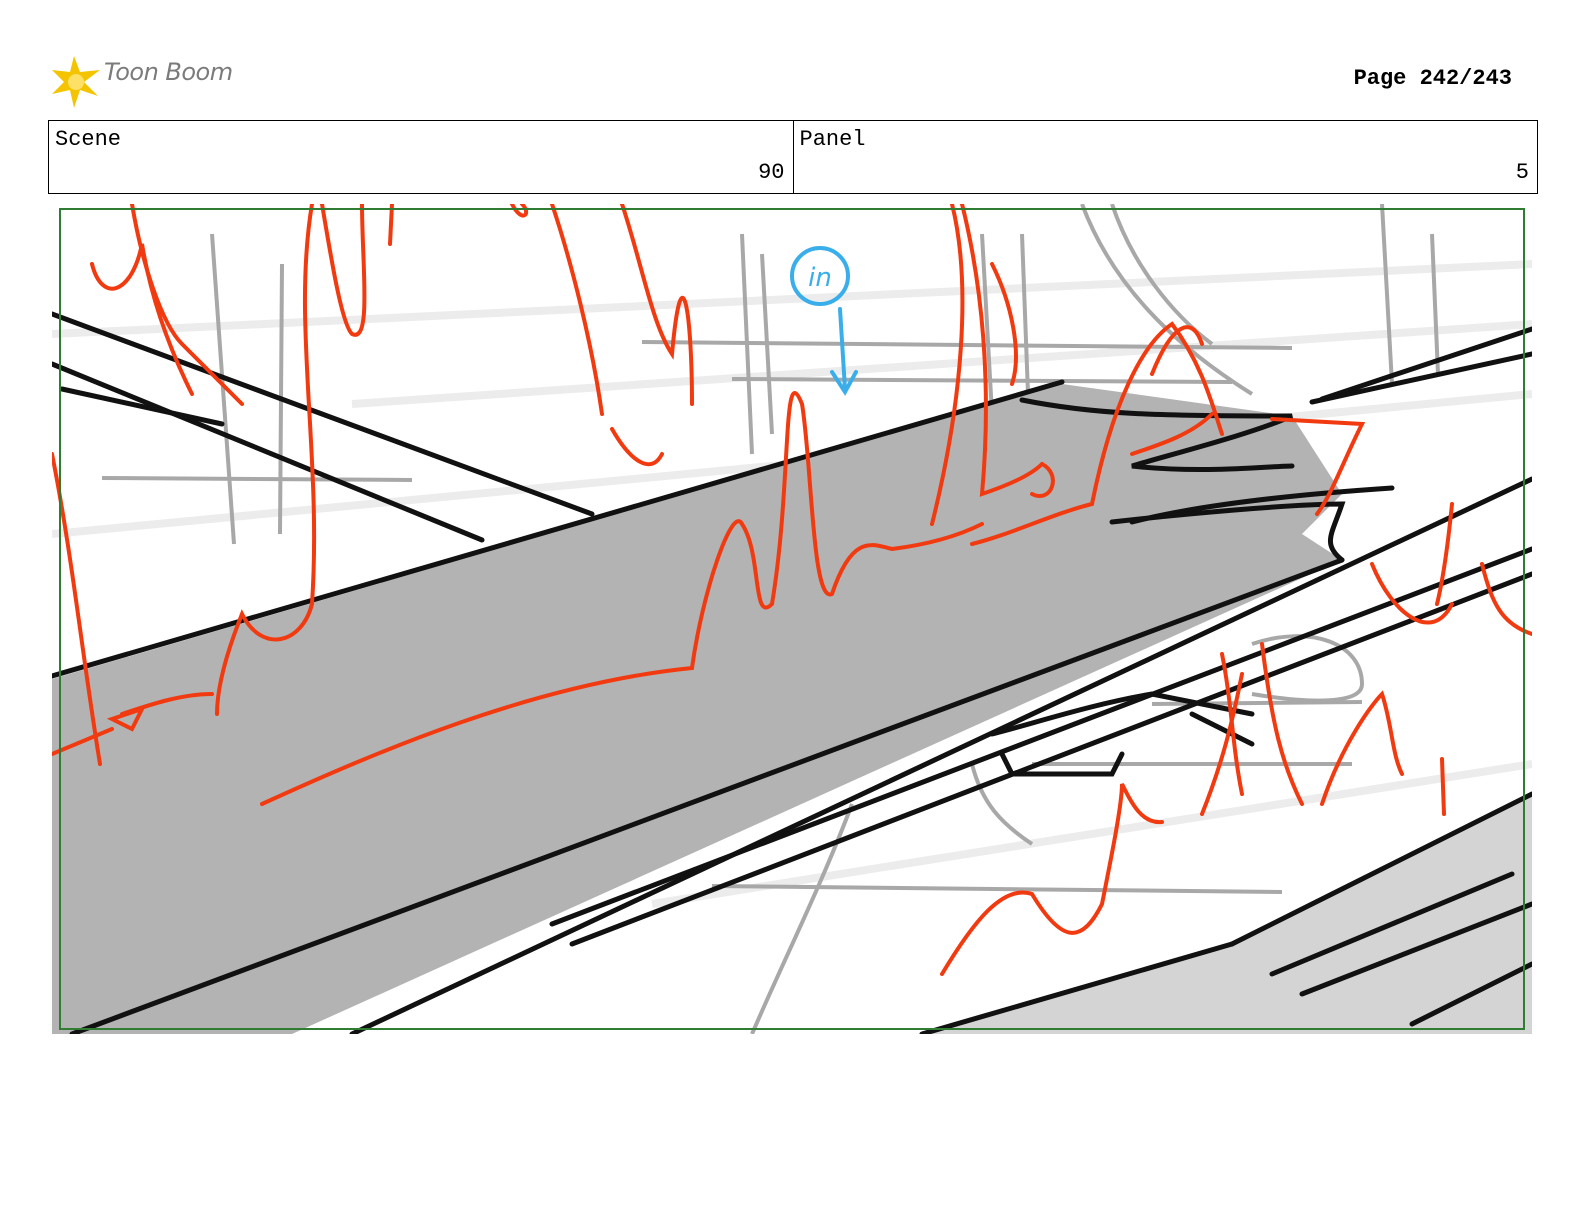  I want to click on panel-label: Panel, so click(832, 139).